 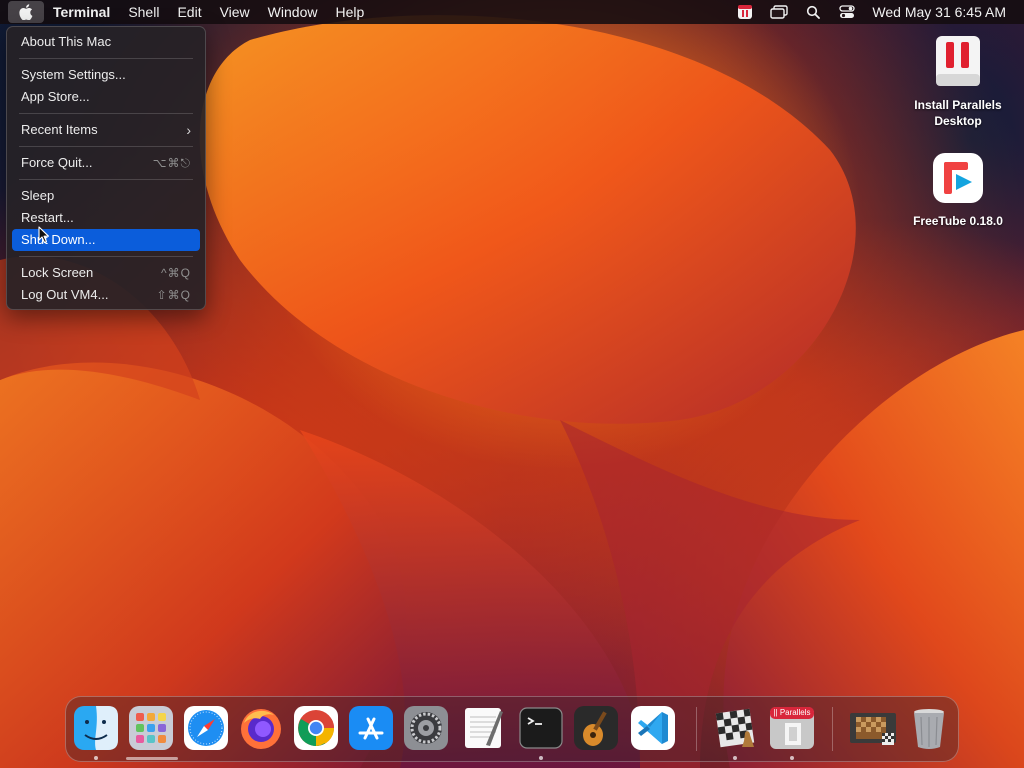 What do you see at coordinates (596, 728) in the screenshot?
I see `garageband-icon` at bounding box center [596, 728].